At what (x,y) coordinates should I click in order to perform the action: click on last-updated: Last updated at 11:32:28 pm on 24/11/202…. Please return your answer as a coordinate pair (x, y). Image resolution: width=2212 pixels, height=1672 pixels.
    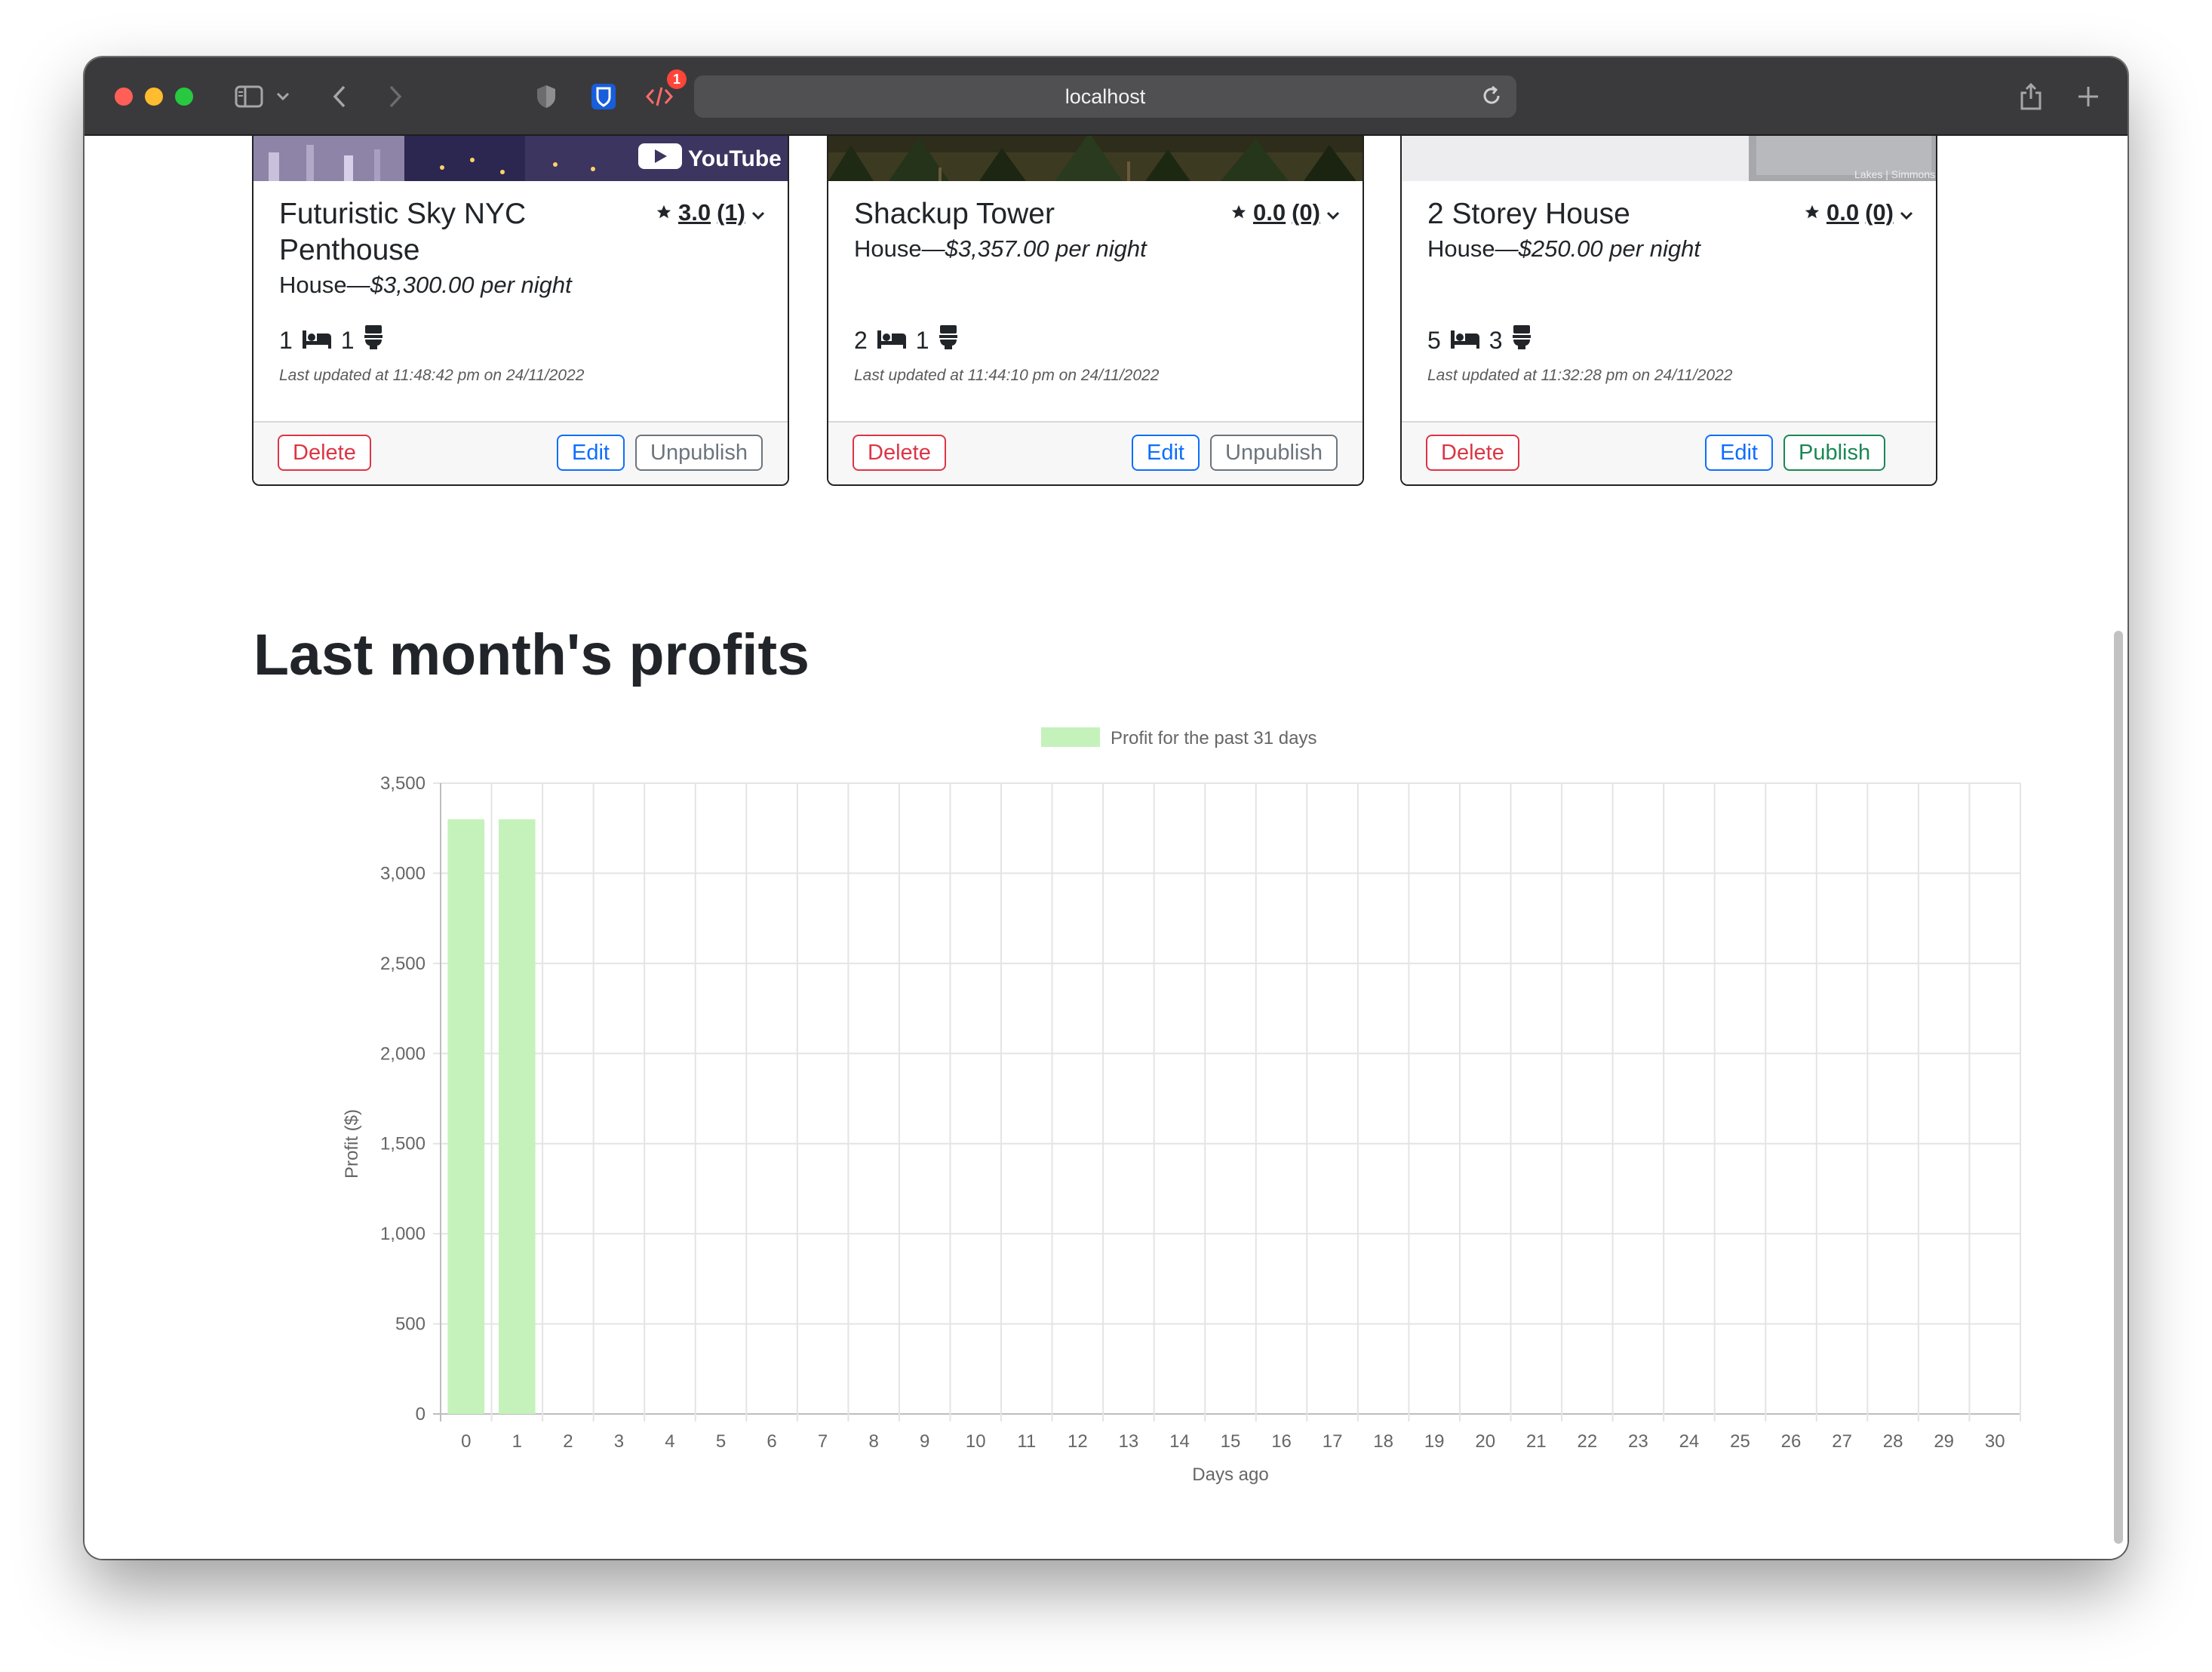
    Looking at the image, I should click on (1580, 375).